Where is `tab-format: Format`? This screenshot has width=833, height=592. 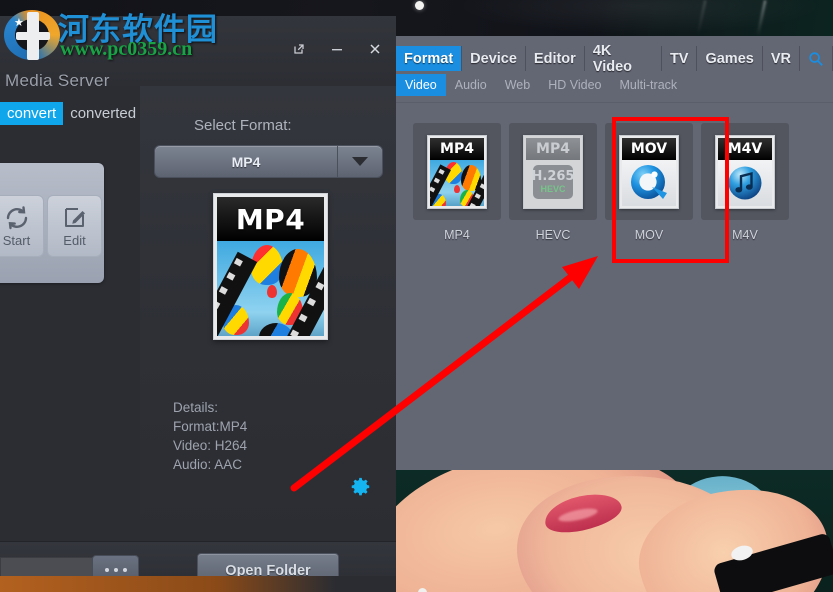
tab-format: Format is located at coordinates (429, 58).